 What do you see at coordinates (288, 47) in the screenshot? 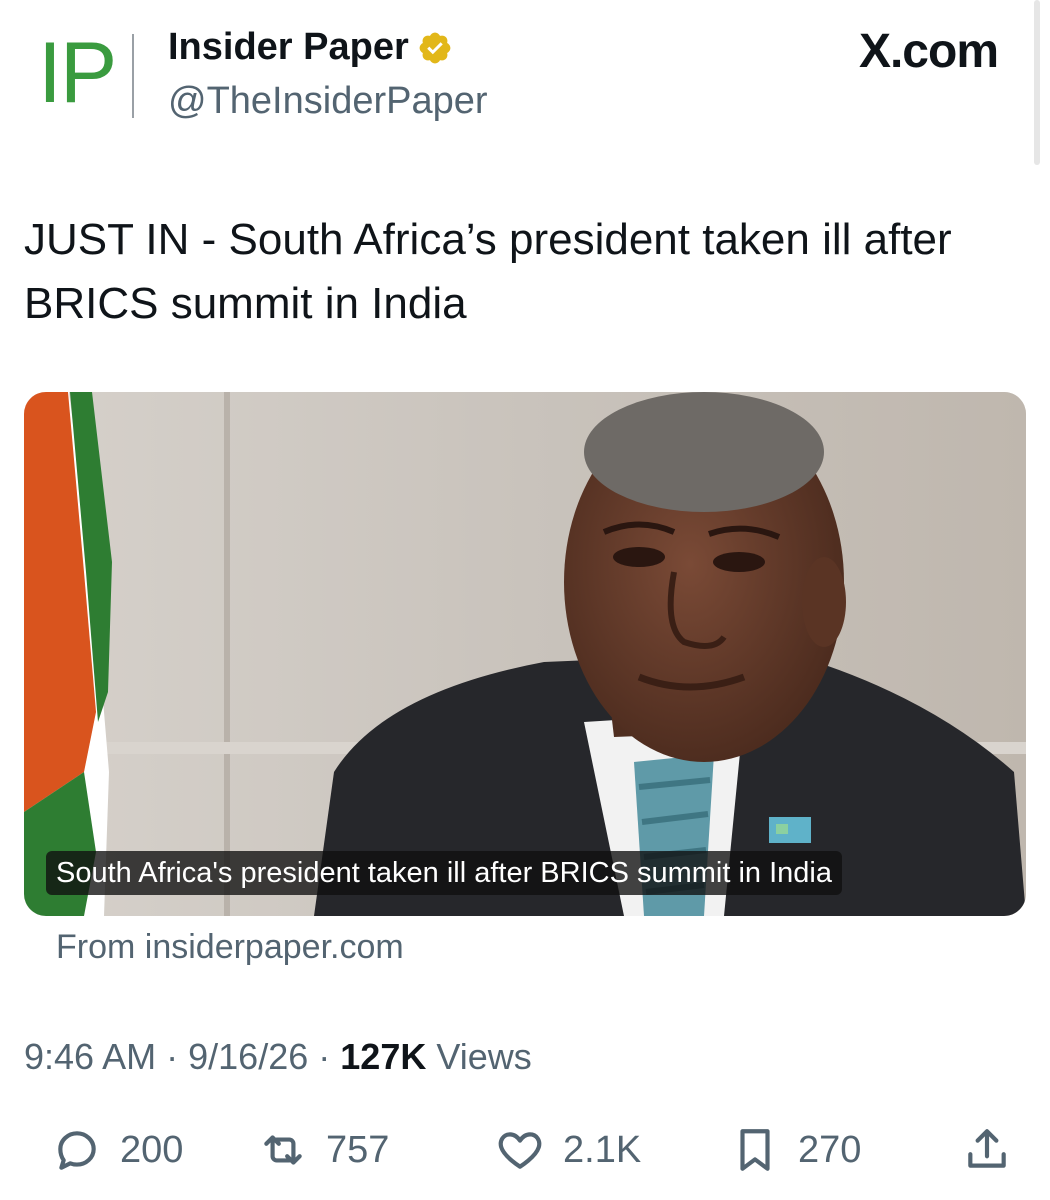
I see `author-name: Insider Paper` at bounding box center [288, 47].